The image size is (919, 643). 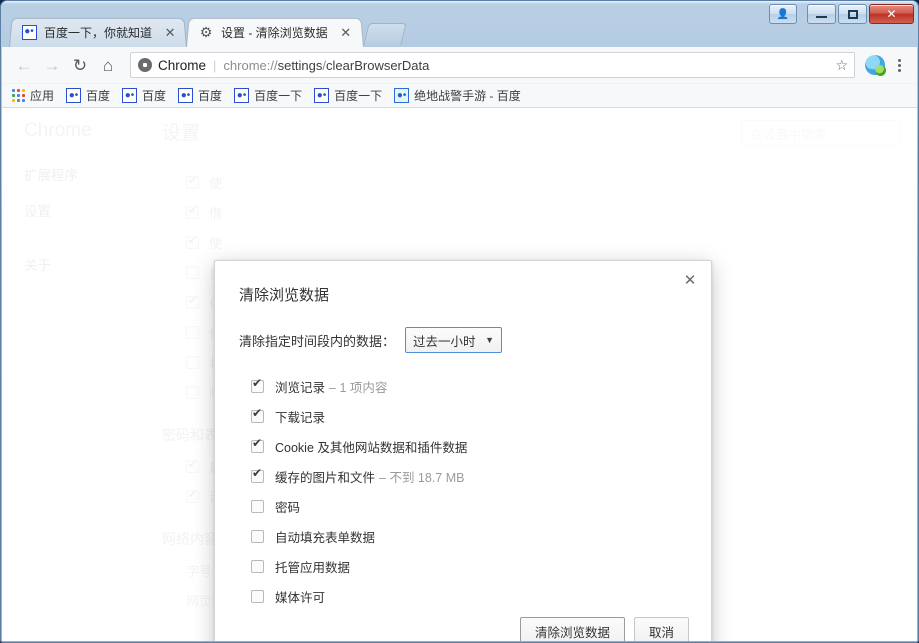 What do you see at coordinates (444, 341) in the screenshot?
I see `time-range-value: 过去一小时` at bounding box center [444, 341].